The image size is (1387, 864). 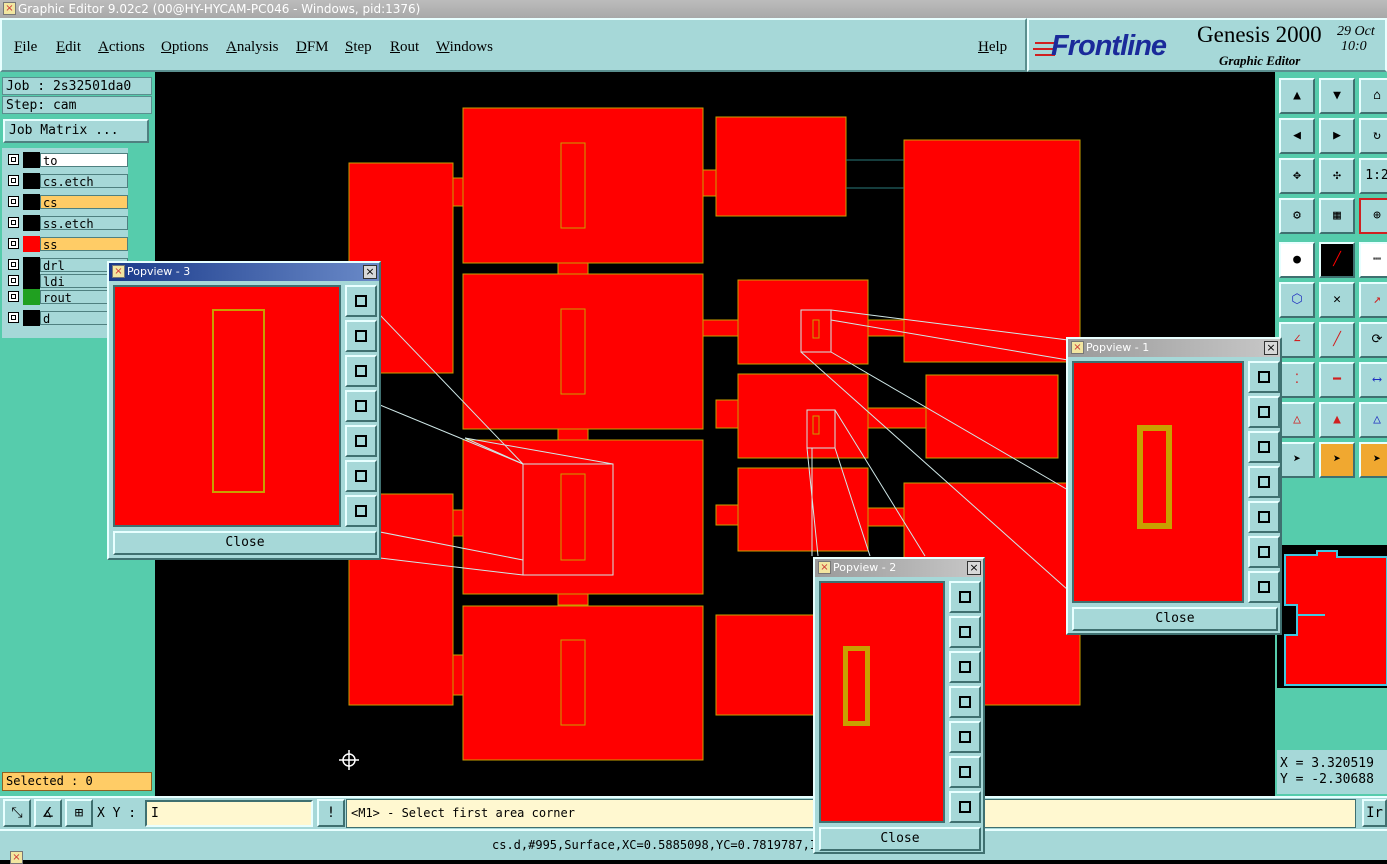 I want to click on ruler-icon: ┉, so click(x=1373, y=260).